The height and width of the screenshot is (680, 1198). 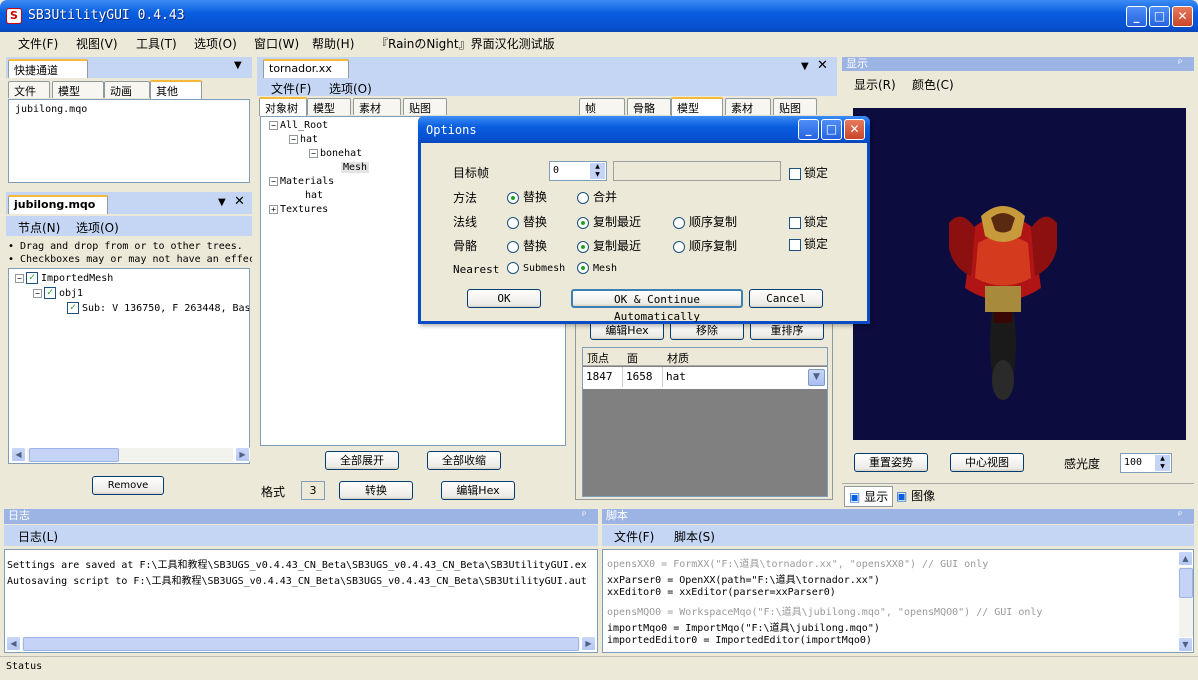 What do you see at coordinates (705, 221) in the screenshot?
I see `normals-copy-order-radio: 顺序复制` at bounding box center [705, 221].